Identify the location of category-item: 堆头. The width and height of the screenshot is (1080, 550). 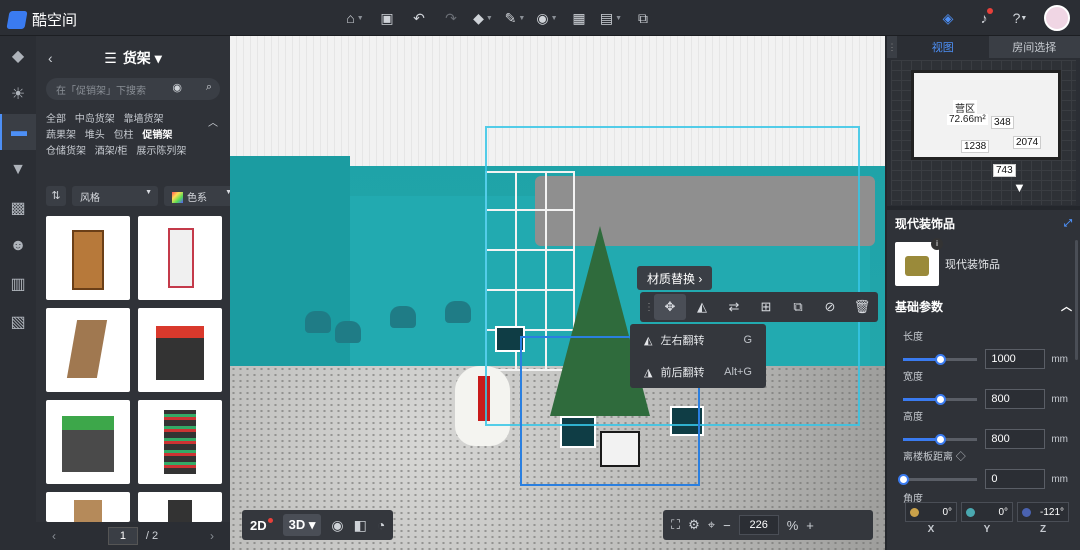
(95, 136).